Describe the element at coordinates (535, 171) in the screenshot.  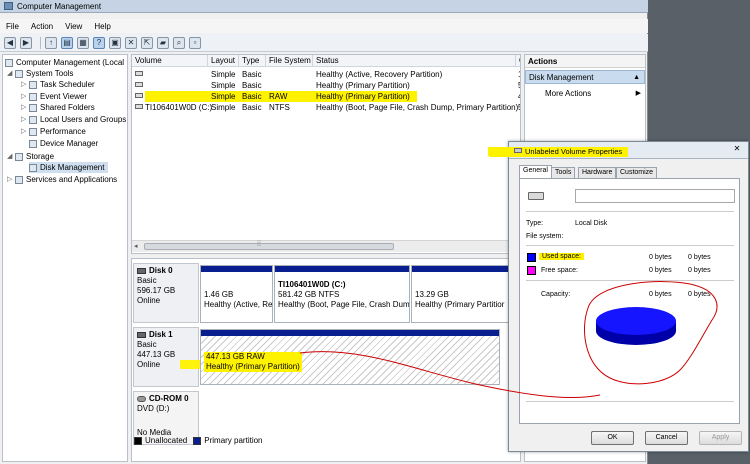
I see `tab-general: General` at that location.